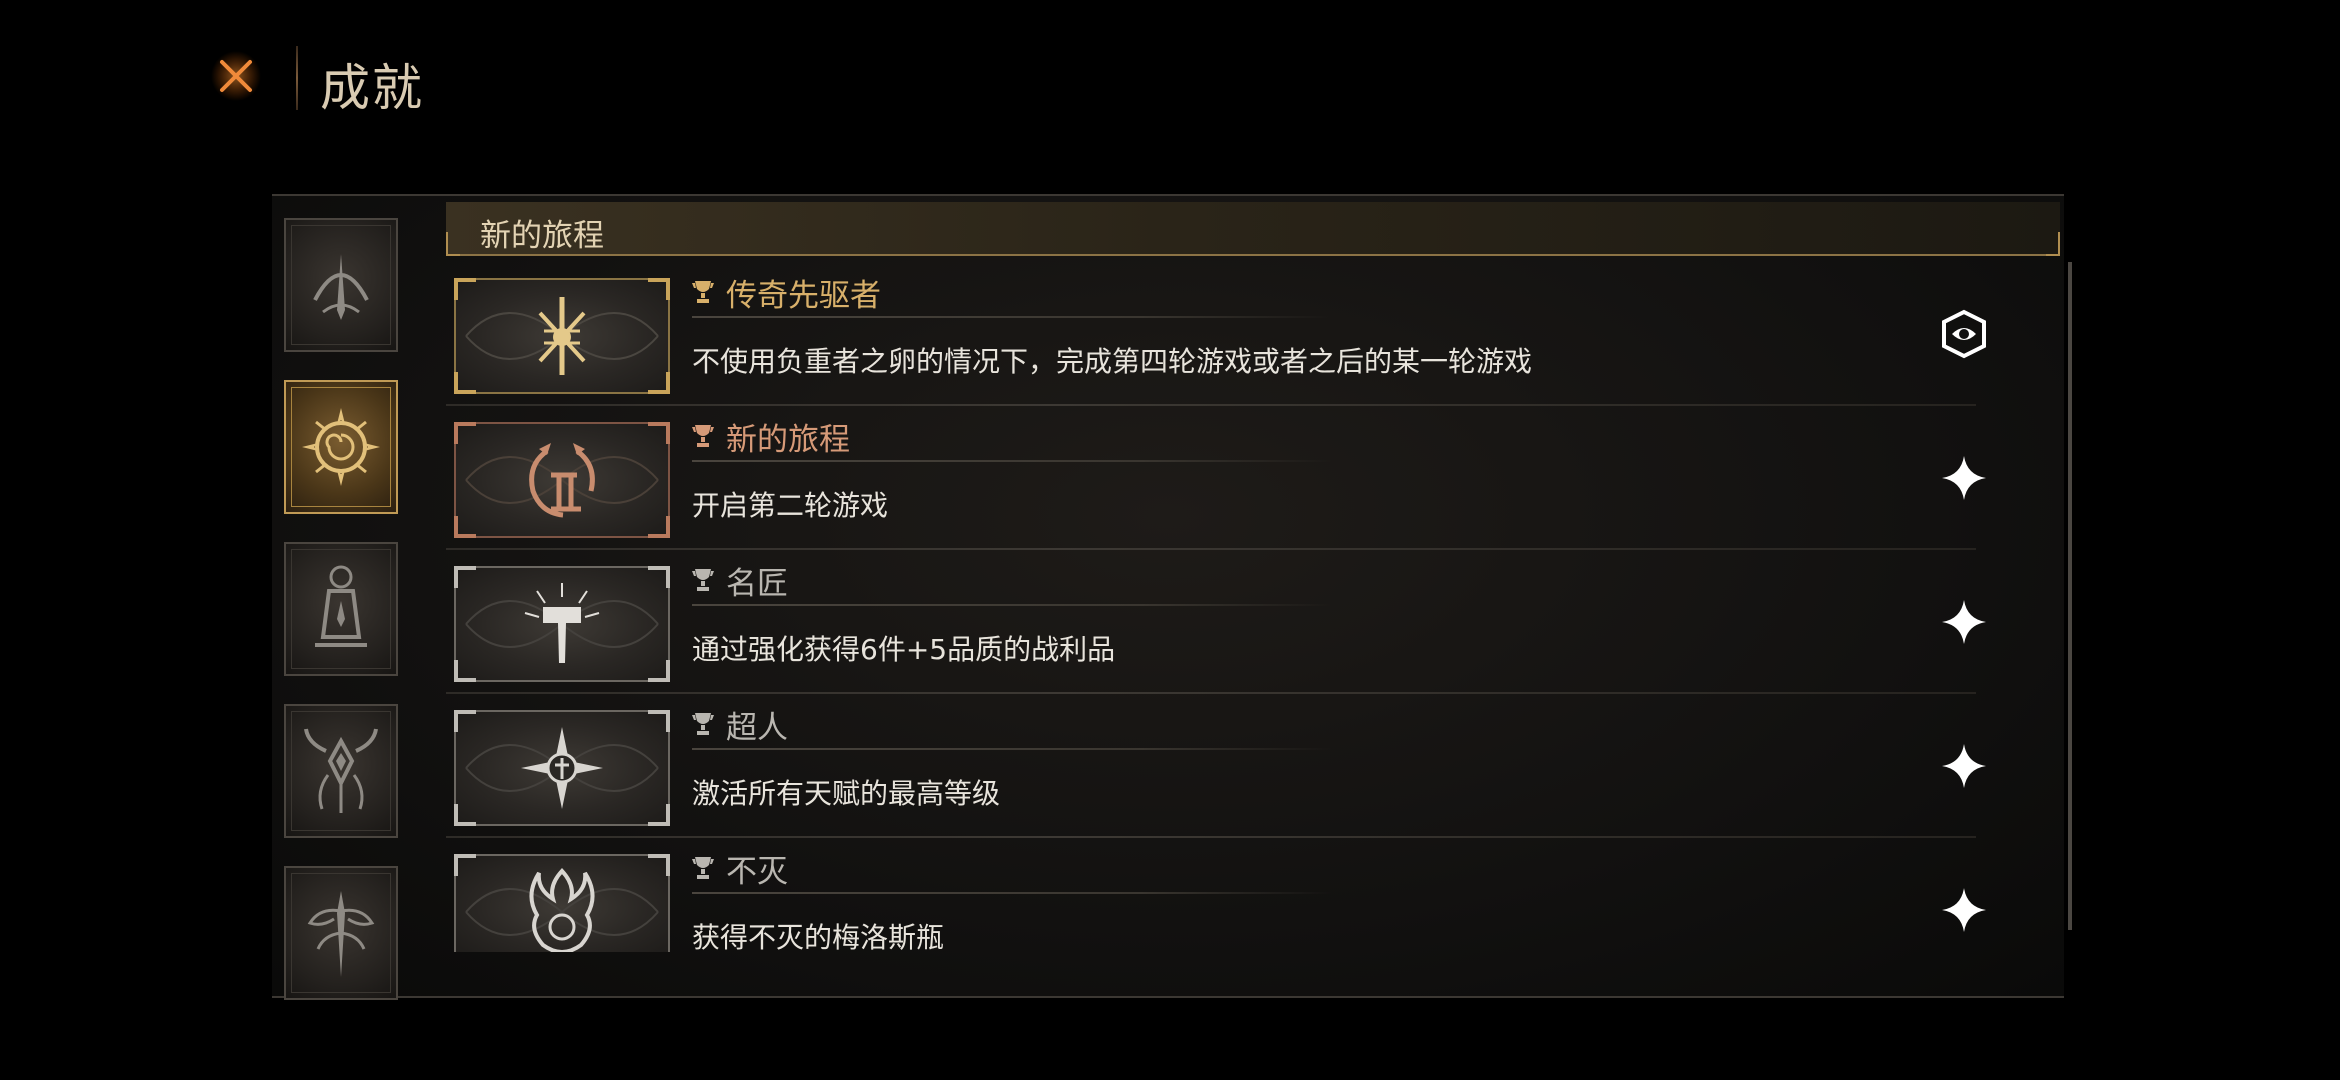  Describe the element at coordinates (1112, 361) in the screenshot. I see `achievement-description: 不使用负重者之卵的情况下，完成第四轮游戏或者之后的某一轮游戏` at that location.